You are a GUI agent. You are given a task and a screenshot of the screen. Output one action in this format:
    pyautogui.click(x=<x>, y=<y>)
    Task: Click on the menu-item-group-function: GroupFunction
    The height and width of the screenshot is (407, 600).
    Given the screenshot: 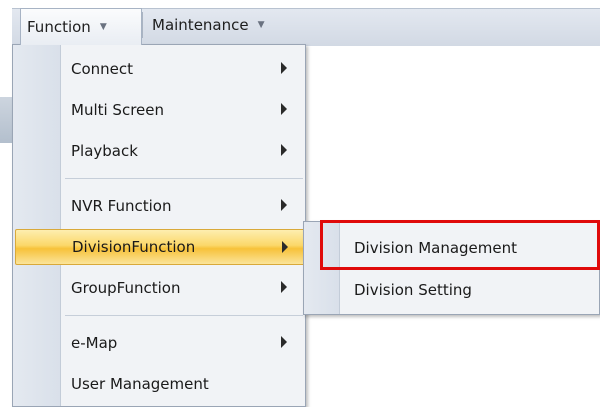 What is the action you would take?
    pyautogui.click(x=159, y=288)
    